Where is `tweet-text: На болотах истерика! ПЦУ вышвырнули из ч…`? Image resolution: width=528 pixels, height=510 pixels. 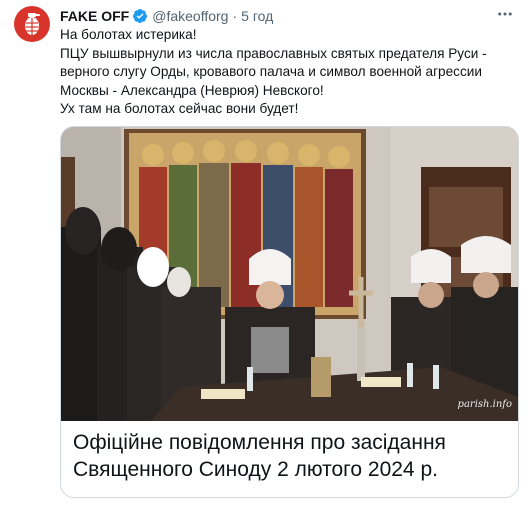
tweet-text: На болотах истерика! ПЦУ вышвырнули из ч… is located at coordinates (273, 72).